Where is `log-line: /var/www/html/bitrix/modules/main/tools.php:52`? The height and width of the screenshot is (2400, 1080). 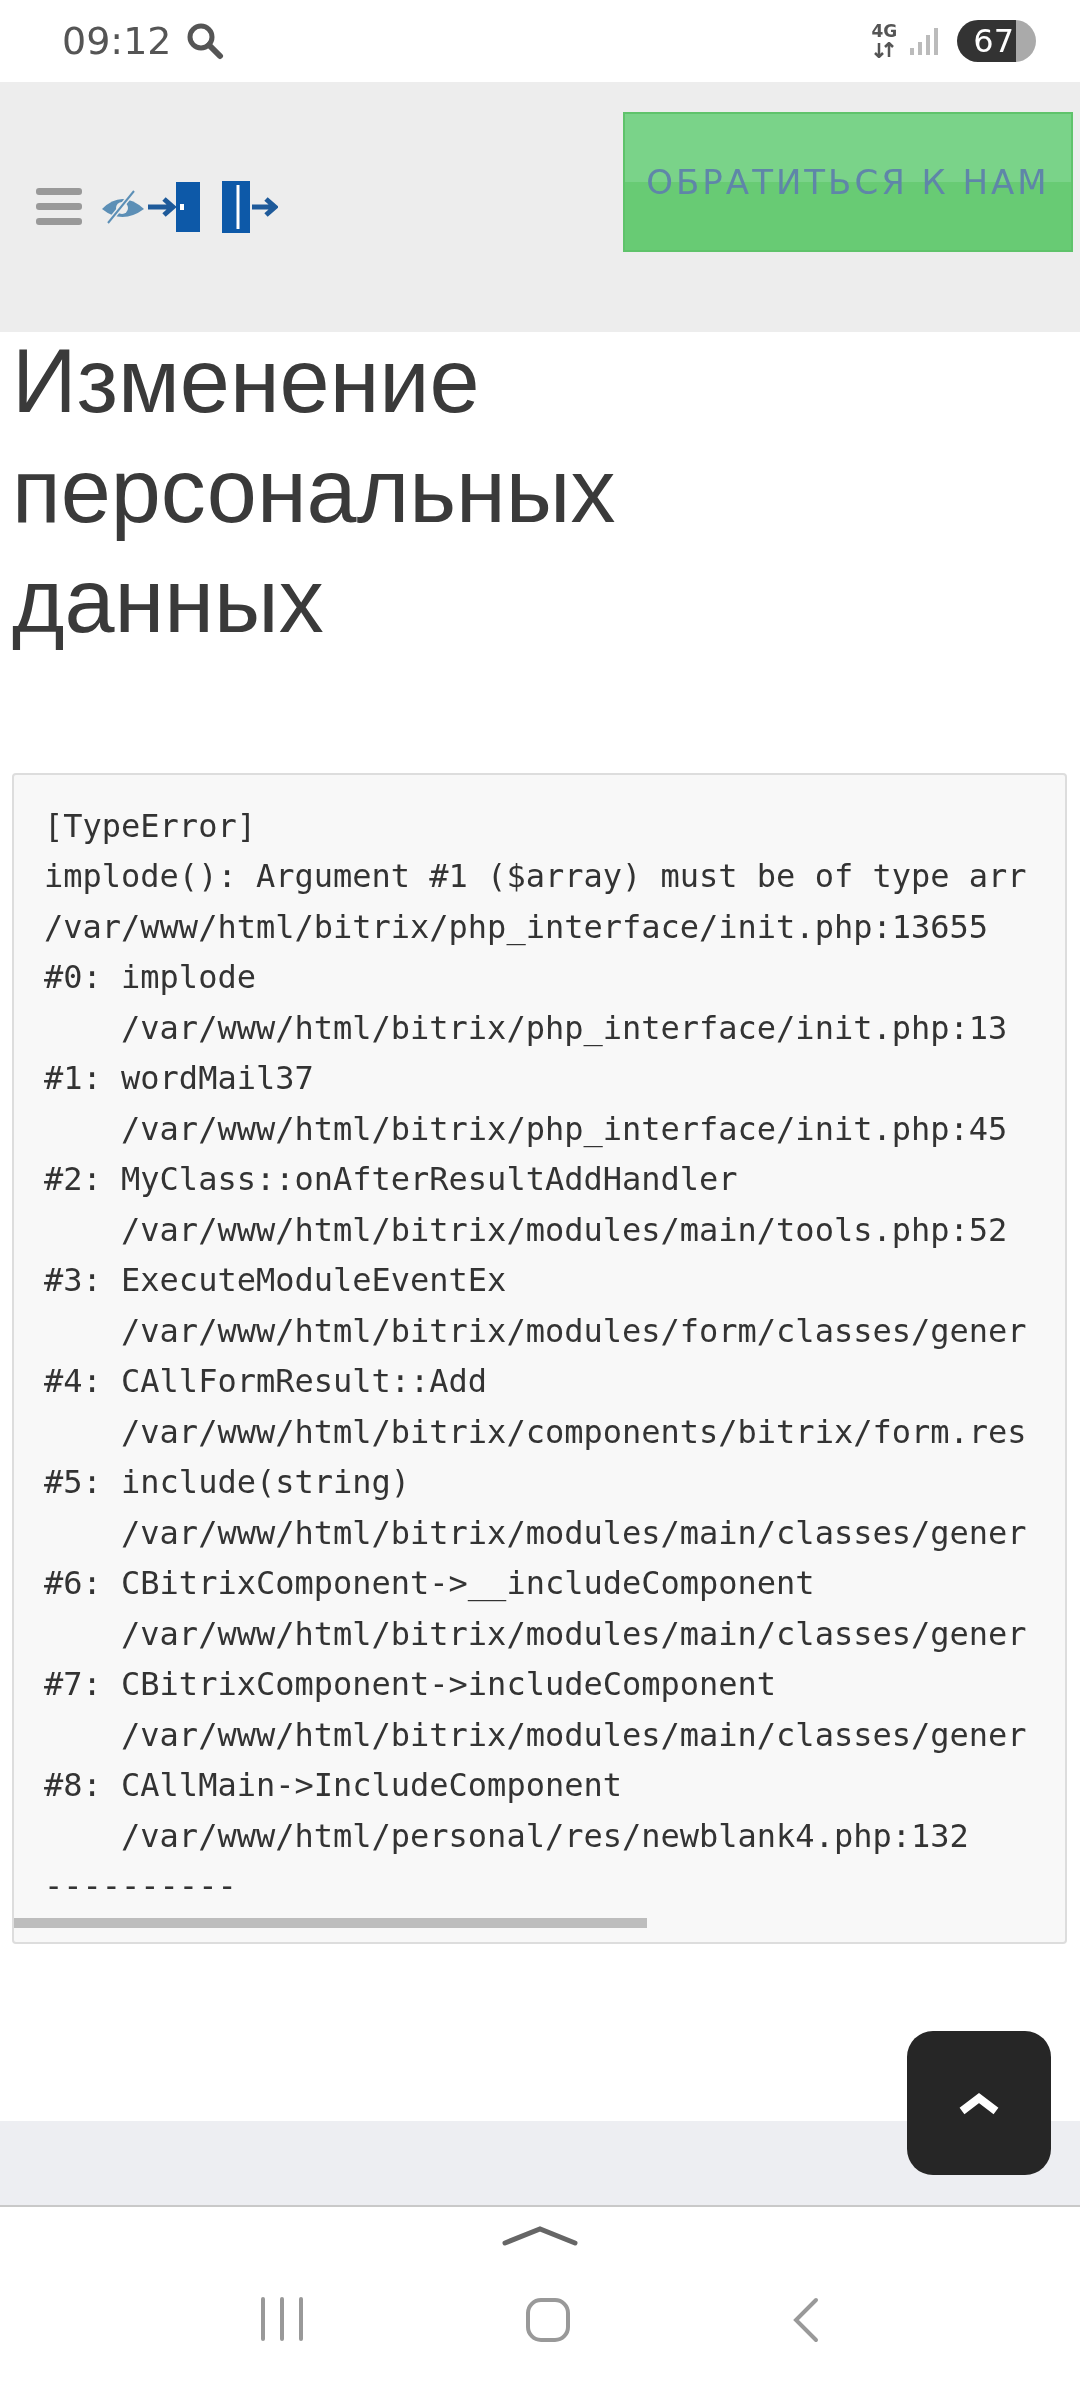 log-line: /var/www/html/bitrix/modules/main/tools.php:52 is located at coordinates (564, 1230).